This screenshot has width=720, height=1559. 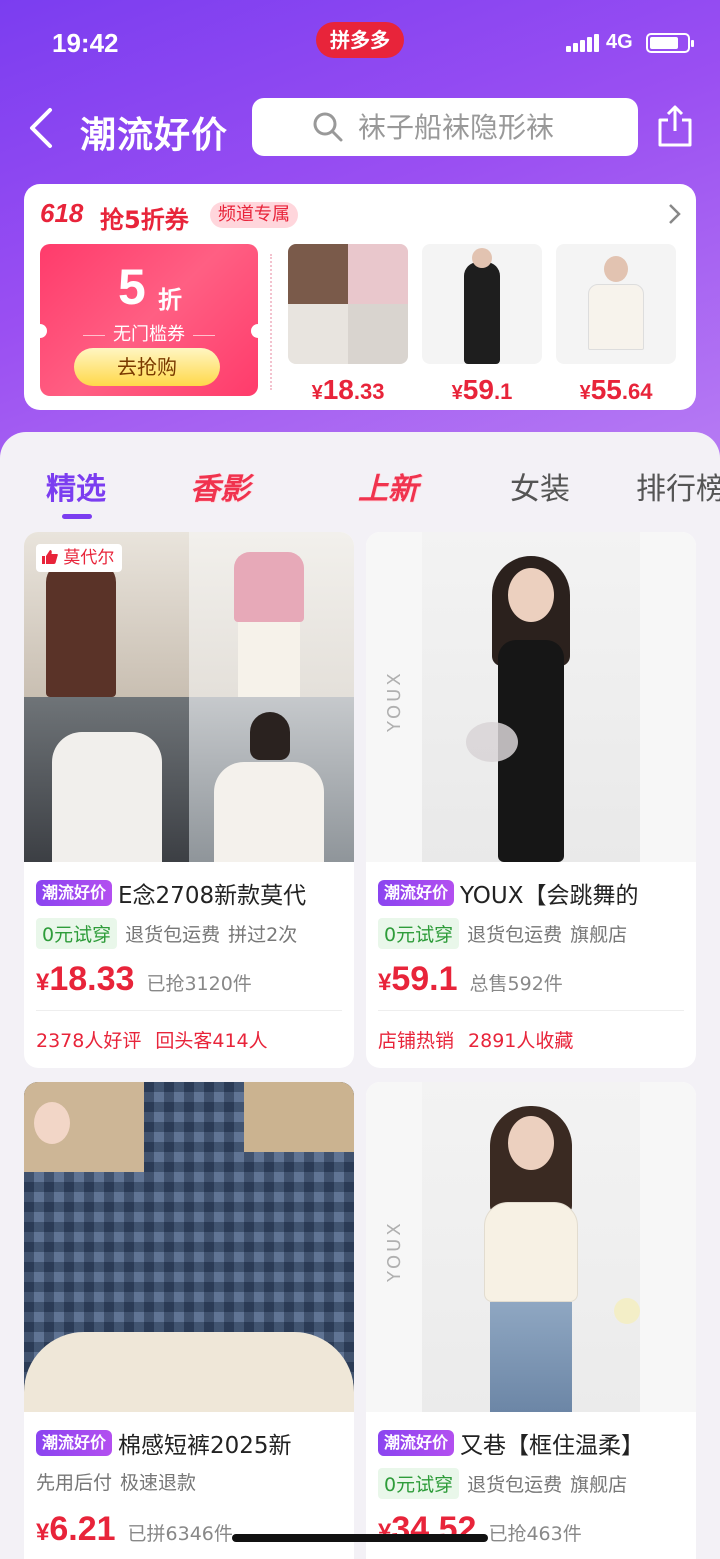 What do you see at coordinates (434, 1529) in the screenshot?
I see `product-price: 34.52` at bounding box center [434, 1529].